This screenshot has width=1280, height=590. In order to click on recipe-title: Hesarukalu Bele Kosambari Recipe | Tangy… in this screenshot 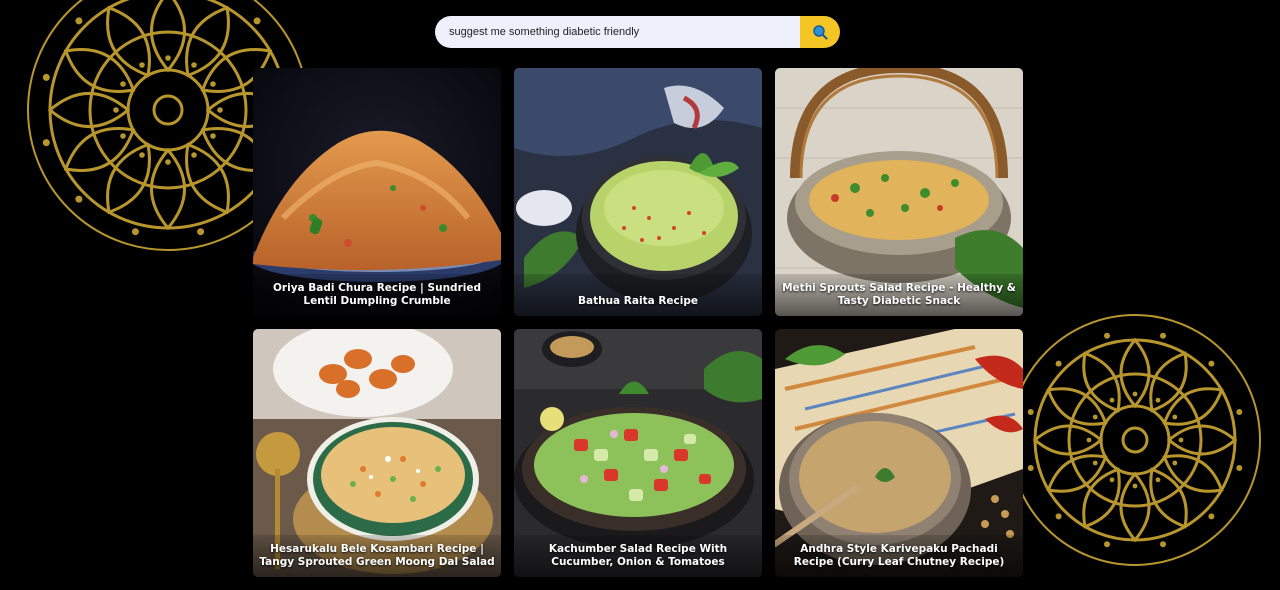, I will do `click(377, 555)`.